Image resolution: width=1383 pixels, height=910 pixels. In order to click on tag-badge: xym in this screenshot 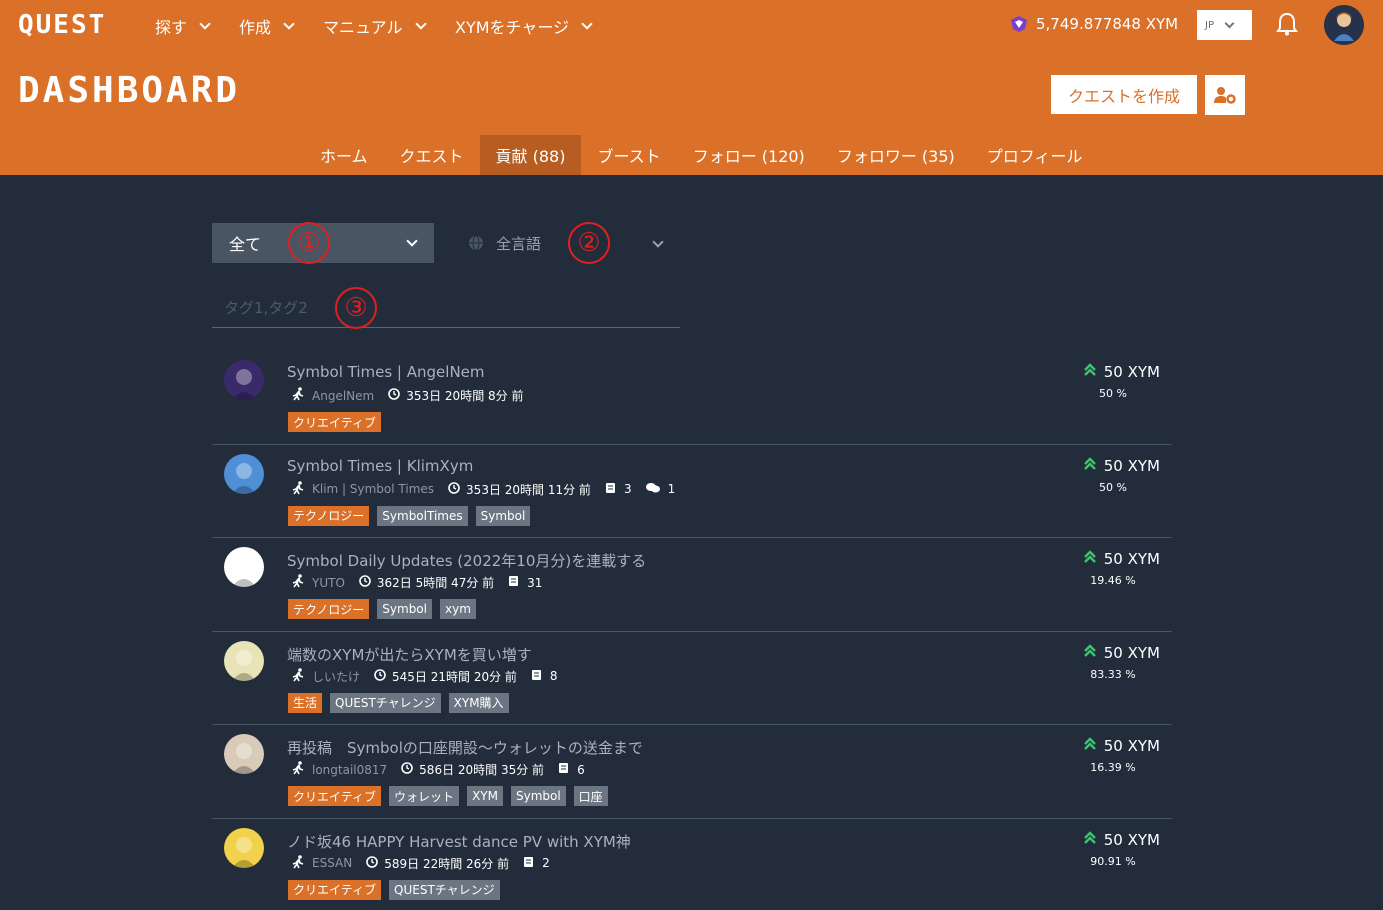, I will do `click(457, 609)`.